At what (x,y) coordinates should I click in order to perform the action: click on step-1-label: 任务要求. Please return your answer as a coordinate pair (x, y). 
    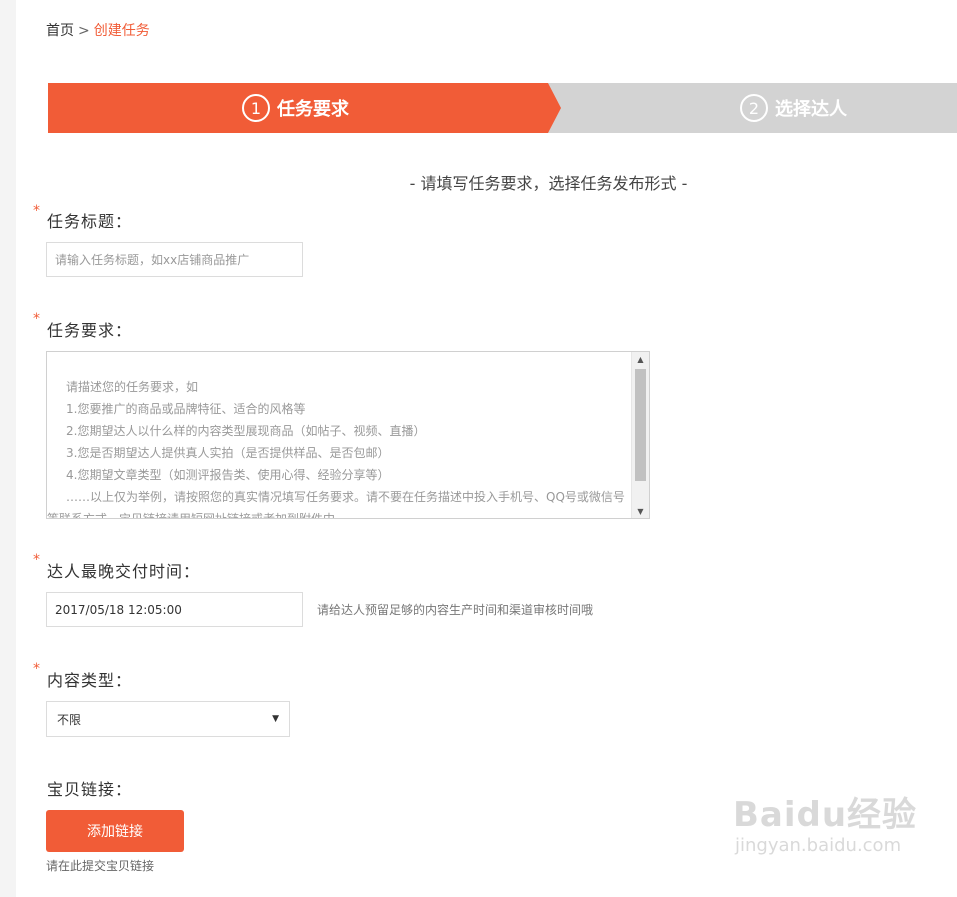
    Looking at the image, I should click on (313, 109).